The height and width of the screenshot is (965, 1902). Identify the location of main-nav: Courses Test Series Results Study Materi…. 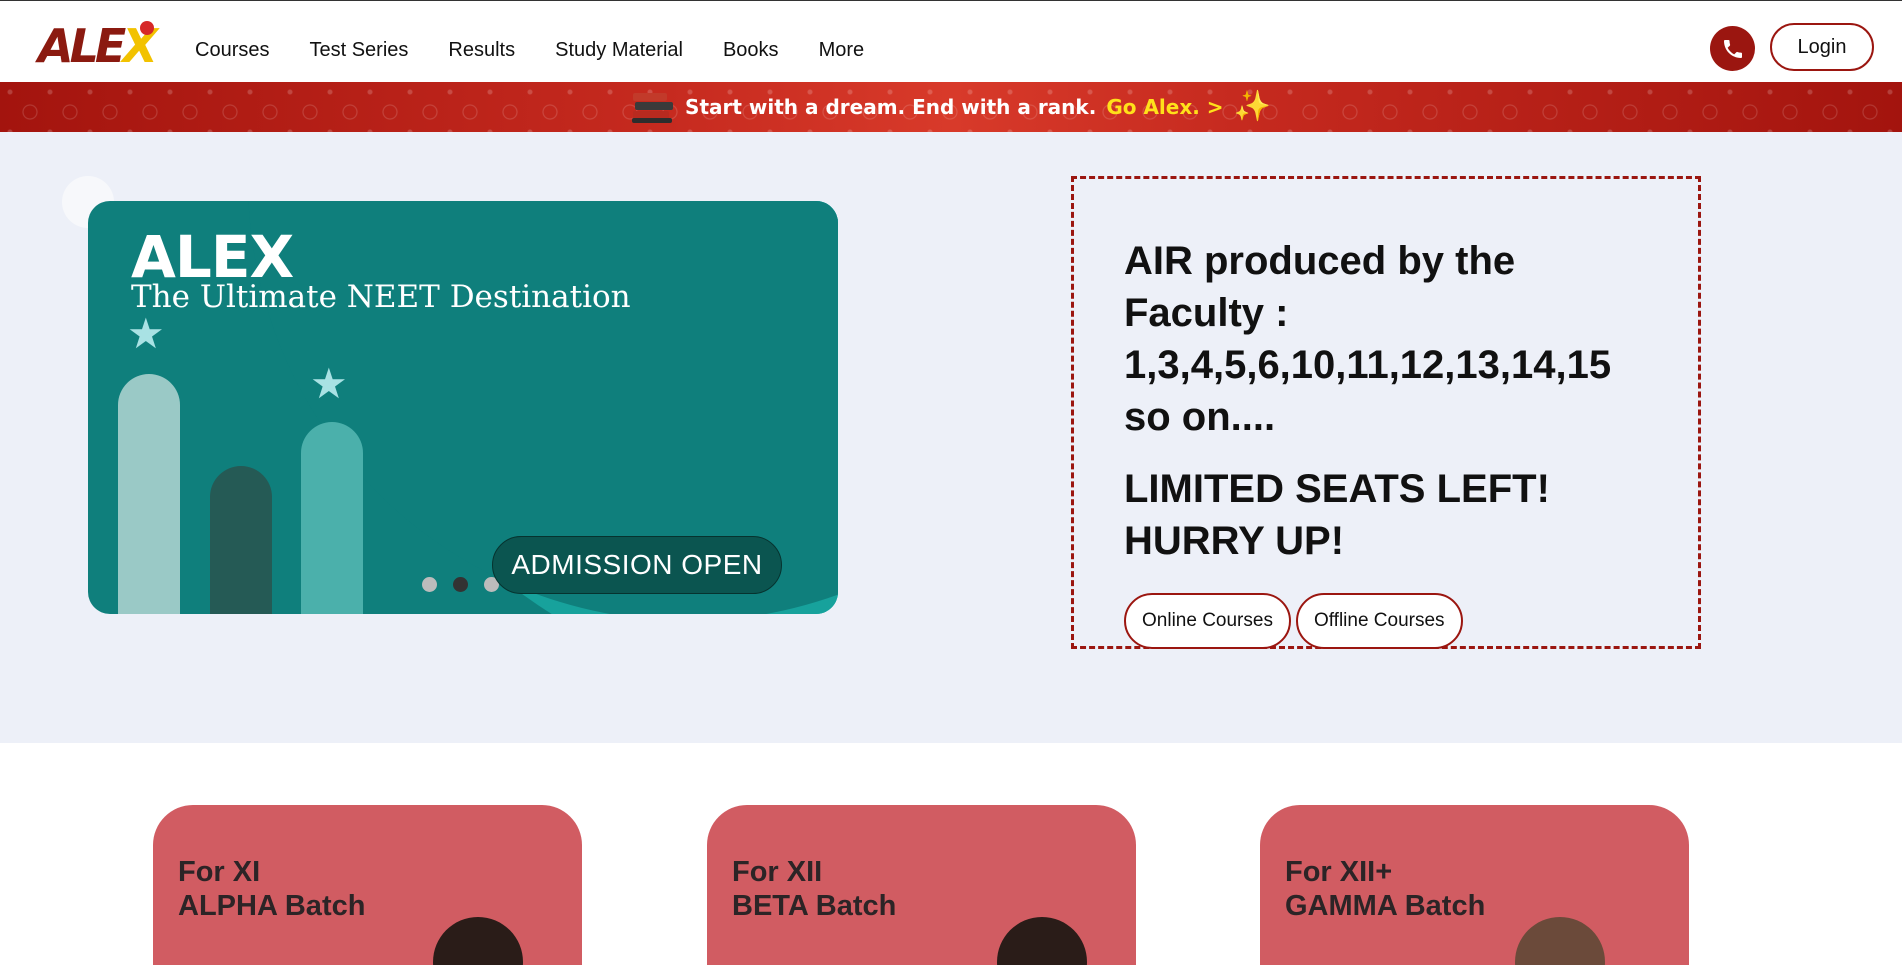
(549, 50).